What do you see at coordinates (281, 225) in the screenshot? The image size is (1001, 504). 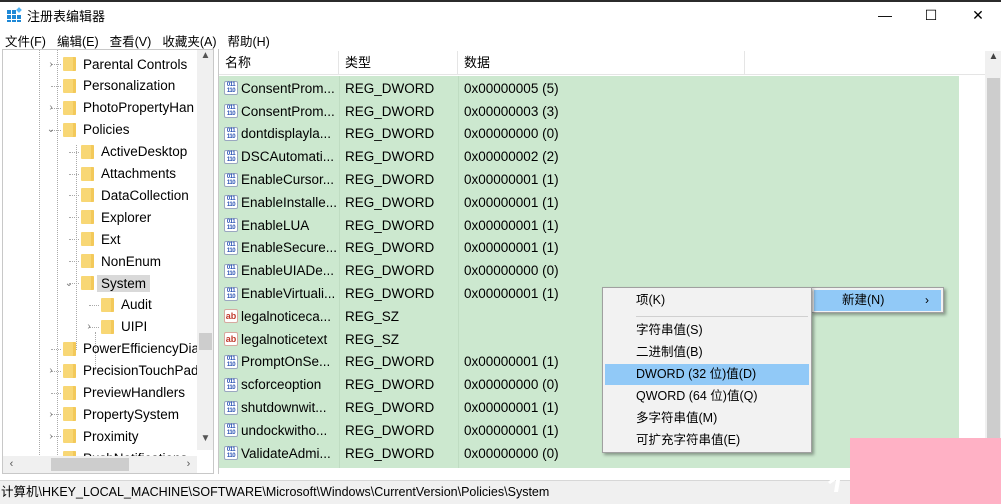 I see `value-name-cell: 011 110 EnableLUA` at bounding box center [281, 225].